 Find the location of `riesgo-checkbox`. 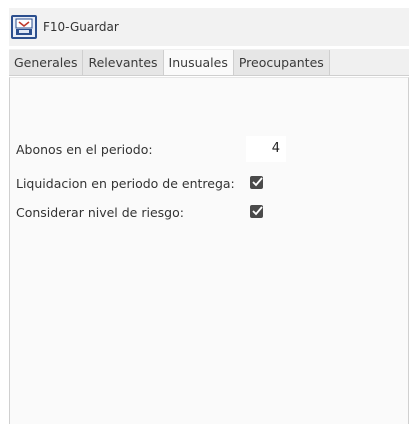

riesgo-checkbox is located at coordinates (256, 211).